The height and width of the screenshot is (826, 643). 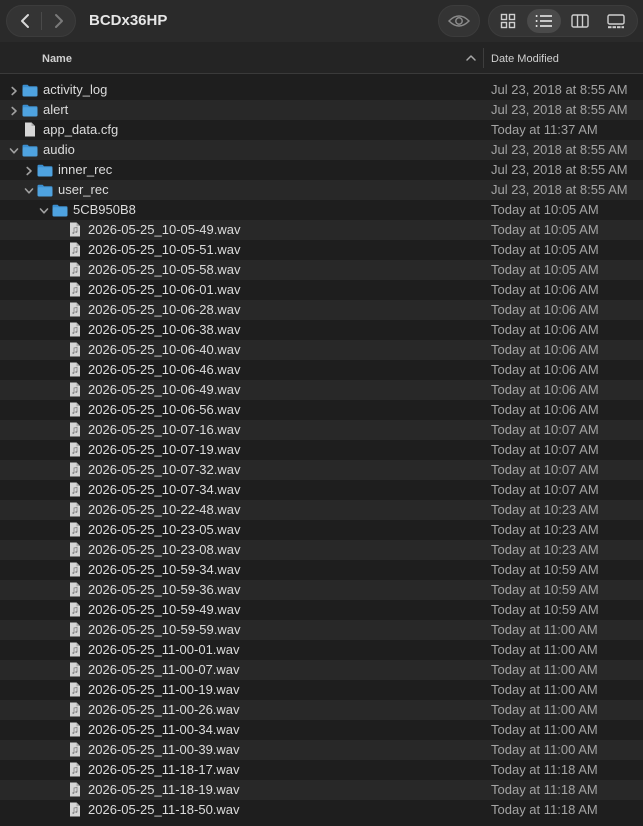 I want to click on file-list-row: audio Jul 23, 2018 at 8:55 AM, so click(x=321, y=150).